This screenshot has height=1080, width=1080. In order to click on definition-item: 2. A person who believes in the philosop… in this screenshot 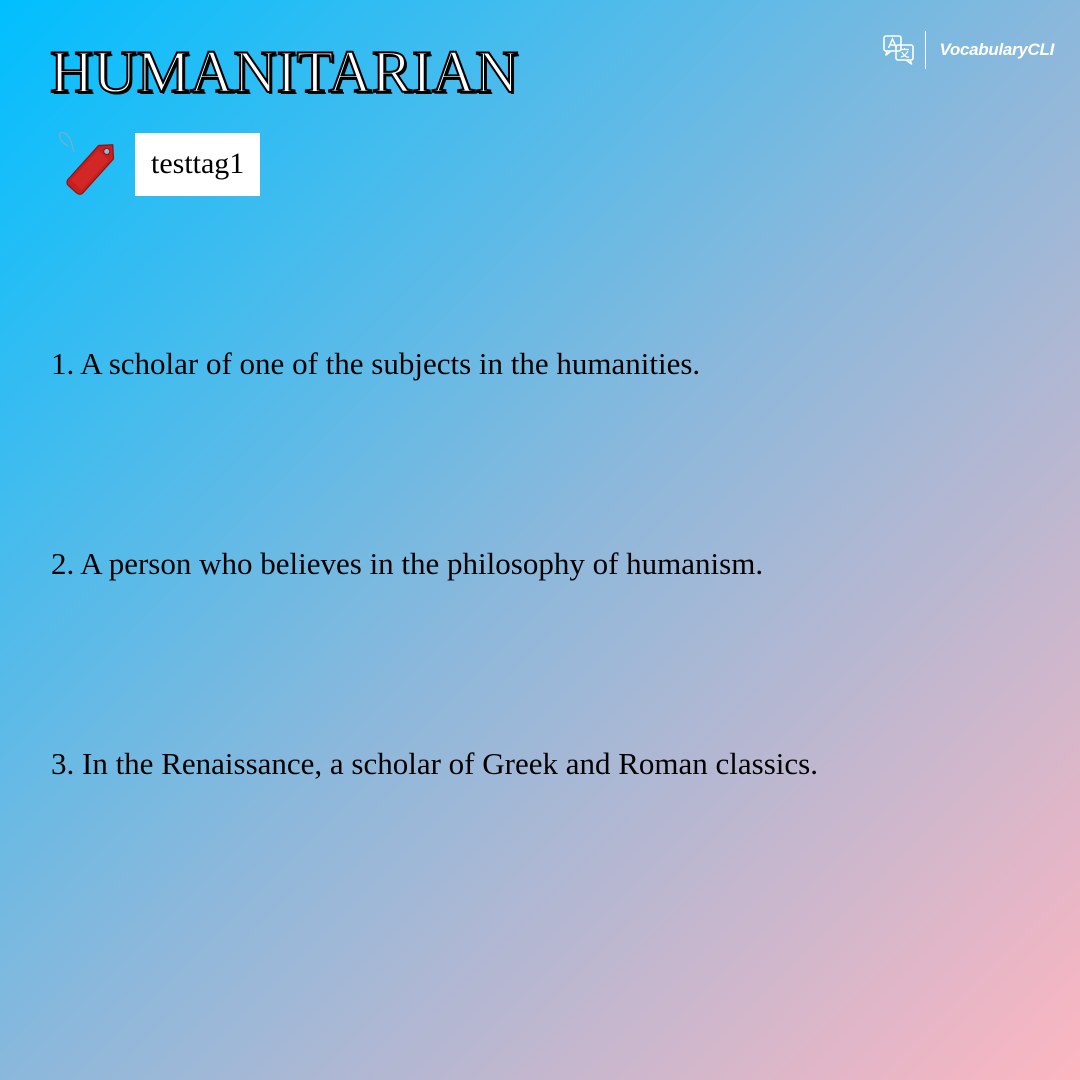, I will do `click(407, 563)`.